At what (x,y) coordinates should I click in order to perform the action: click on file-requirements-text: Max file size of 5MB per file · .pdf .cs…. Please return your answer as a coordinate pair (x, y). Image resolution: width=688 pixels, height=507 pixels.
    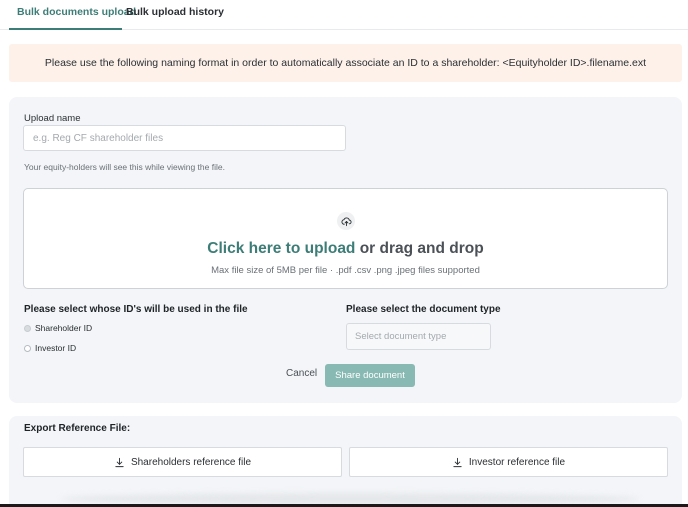
    Looking at the image, I should click on (345, 270).